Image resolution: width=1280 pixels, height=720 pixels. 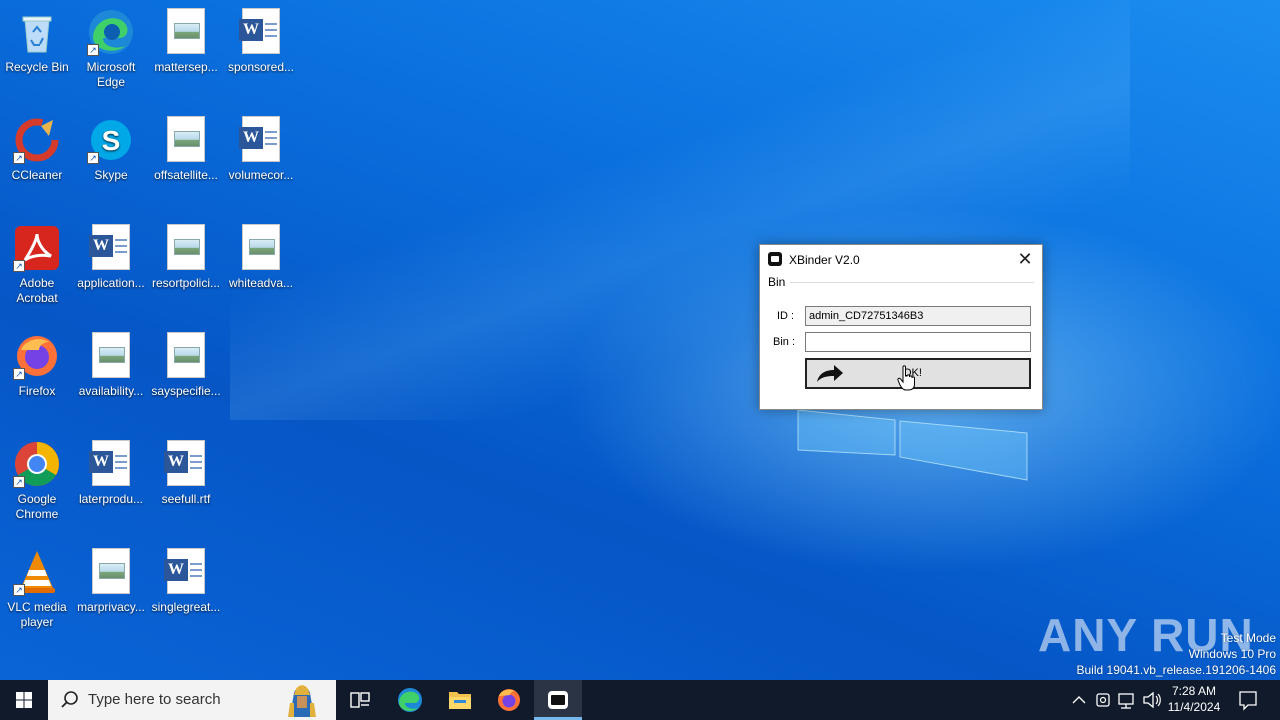 I want to click on desktop-icon-ccleaner: ↗ CCleaner, so click(x=37, y=149).